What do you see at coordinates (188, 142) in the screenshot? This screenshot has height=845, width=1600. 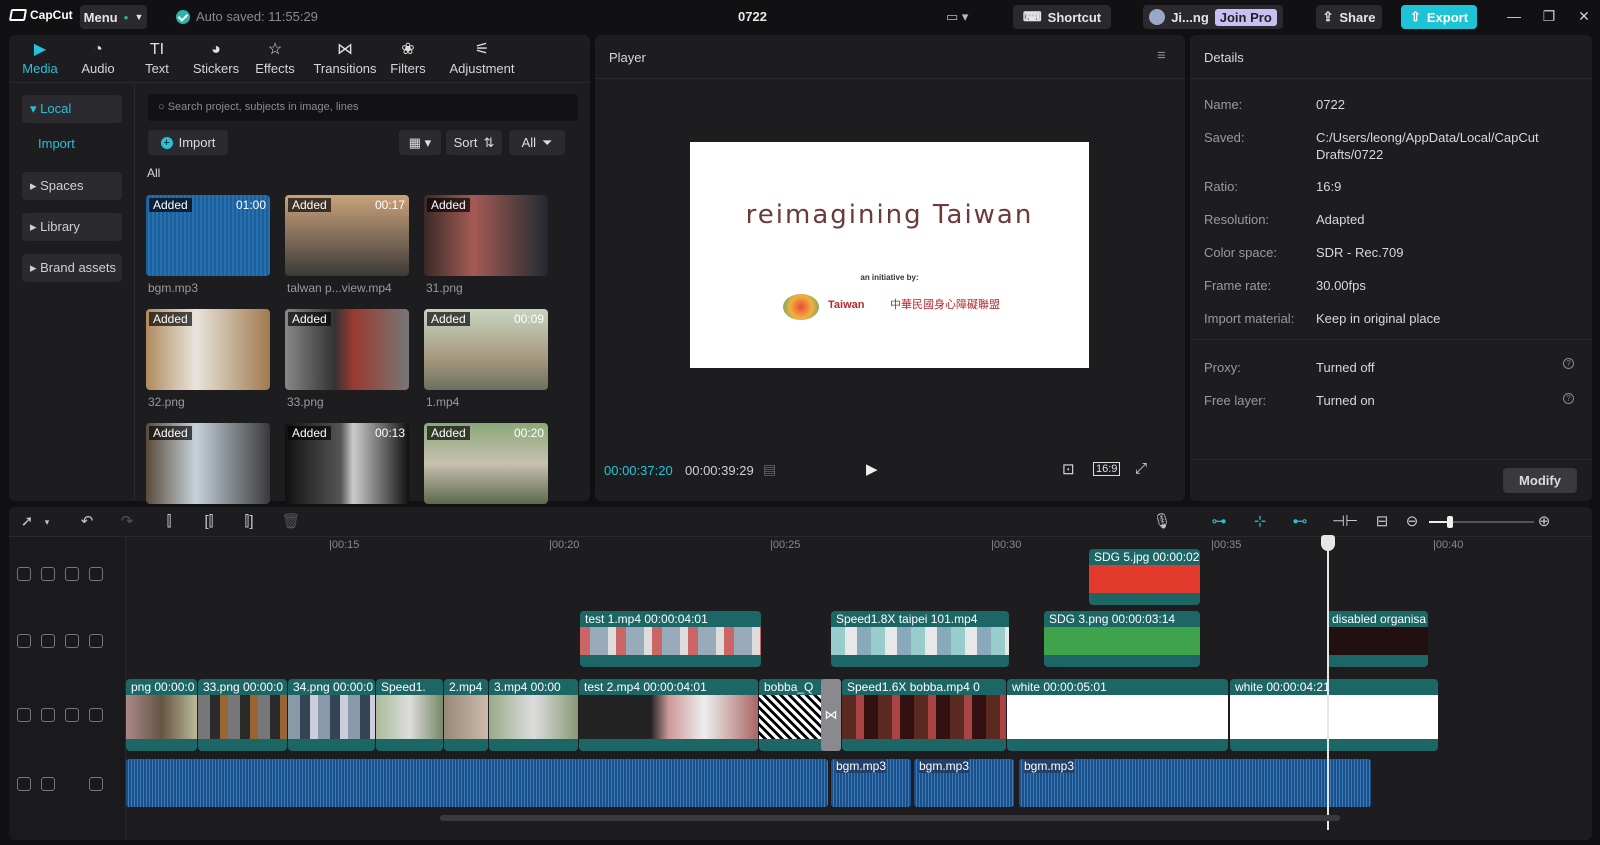 I see `import-button: + Import` at bounding box center [188, 142].